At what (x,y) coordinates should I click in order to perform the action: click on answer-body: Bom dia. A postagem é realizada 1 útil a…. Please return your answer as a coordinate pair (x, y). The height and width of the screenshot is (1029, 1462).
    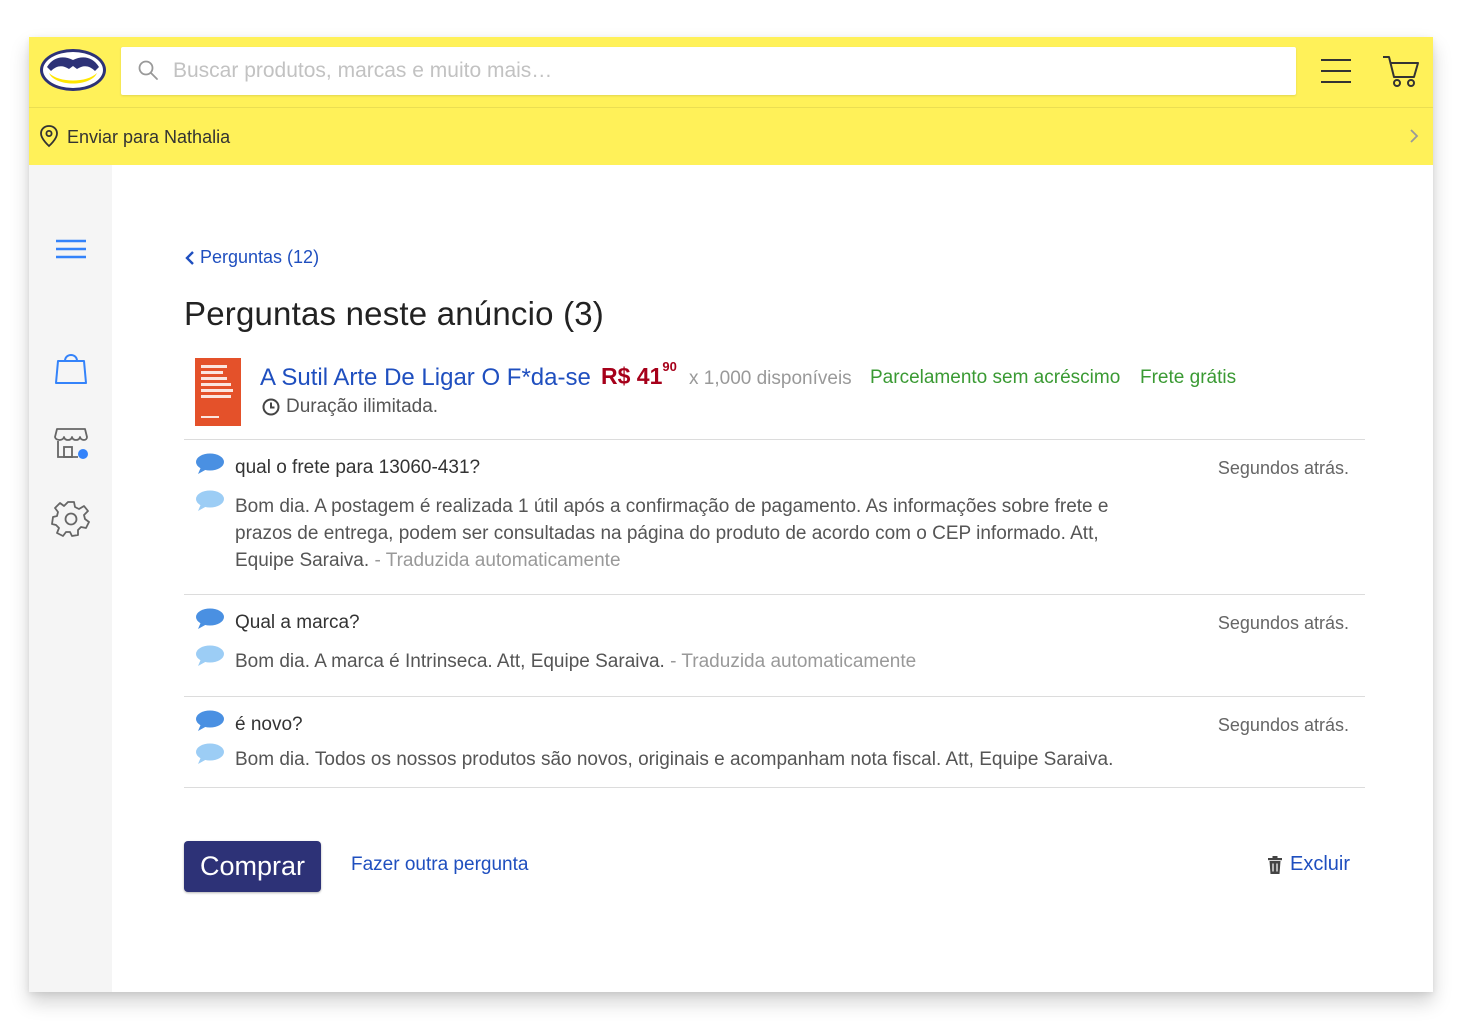
    Looking at the image, I should click on (672, 533).